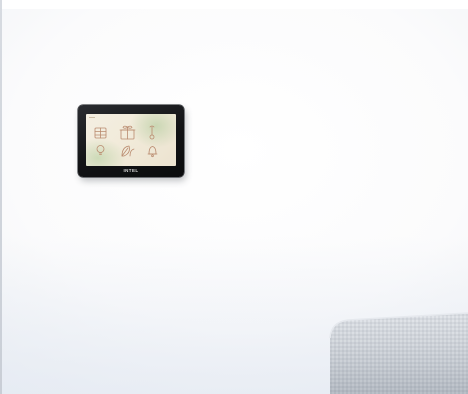 This screenshot has width=468, height=394. I want to click on sofa, so click(398, 353).